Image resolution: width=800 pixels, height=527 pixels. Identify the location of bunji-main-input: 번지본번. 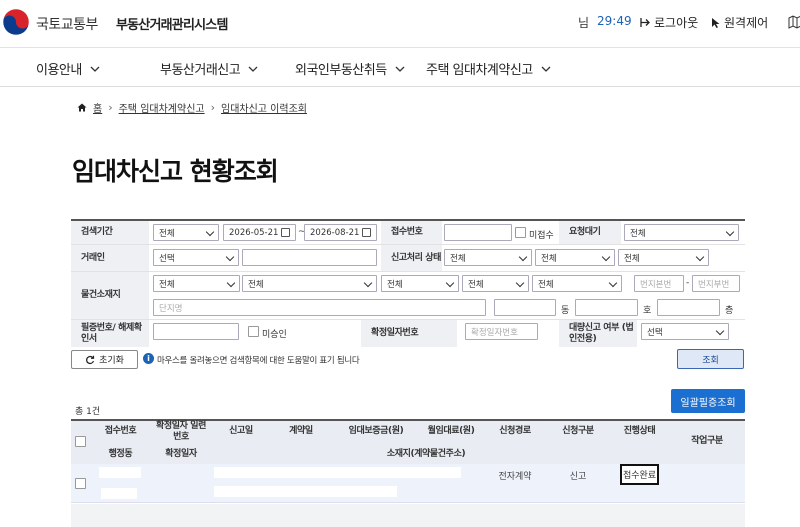
(659, 283).